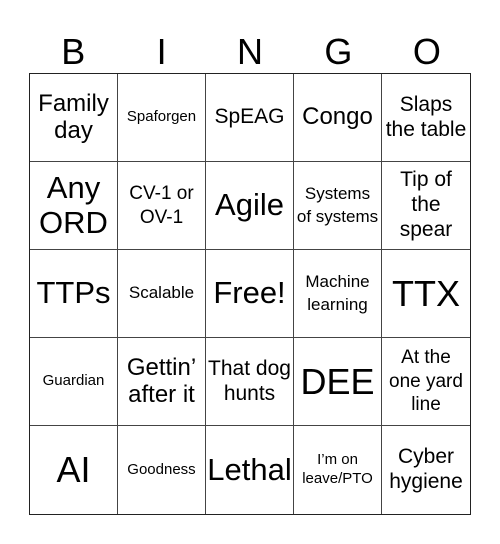 The width and height of the screenshot is (500, 544). I want to click on bingo-cell-text: That dog hunts, so click(249, 380).